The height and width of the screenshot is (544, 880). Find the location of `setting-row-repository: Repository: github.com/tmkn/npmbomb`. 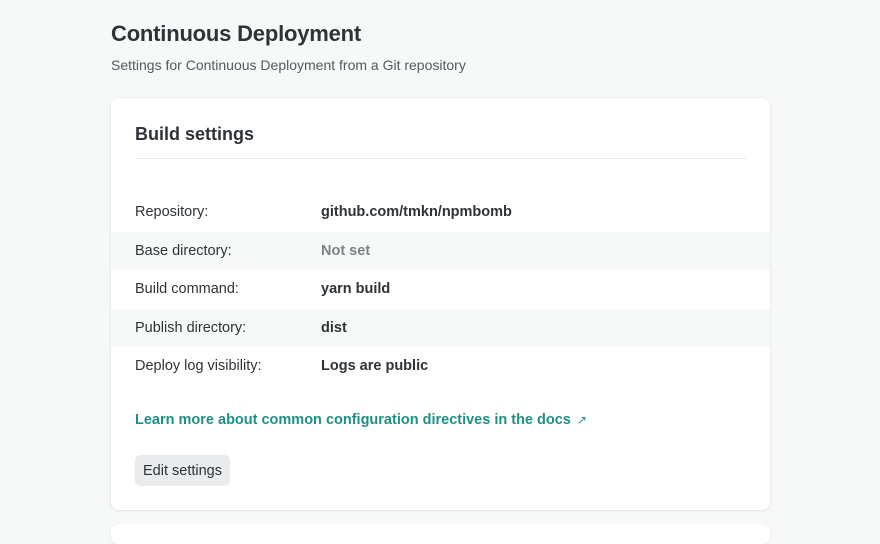

setting-row-repository: Repository: github.com/tmkn/npmbomb is located at coordinates (440, 212).